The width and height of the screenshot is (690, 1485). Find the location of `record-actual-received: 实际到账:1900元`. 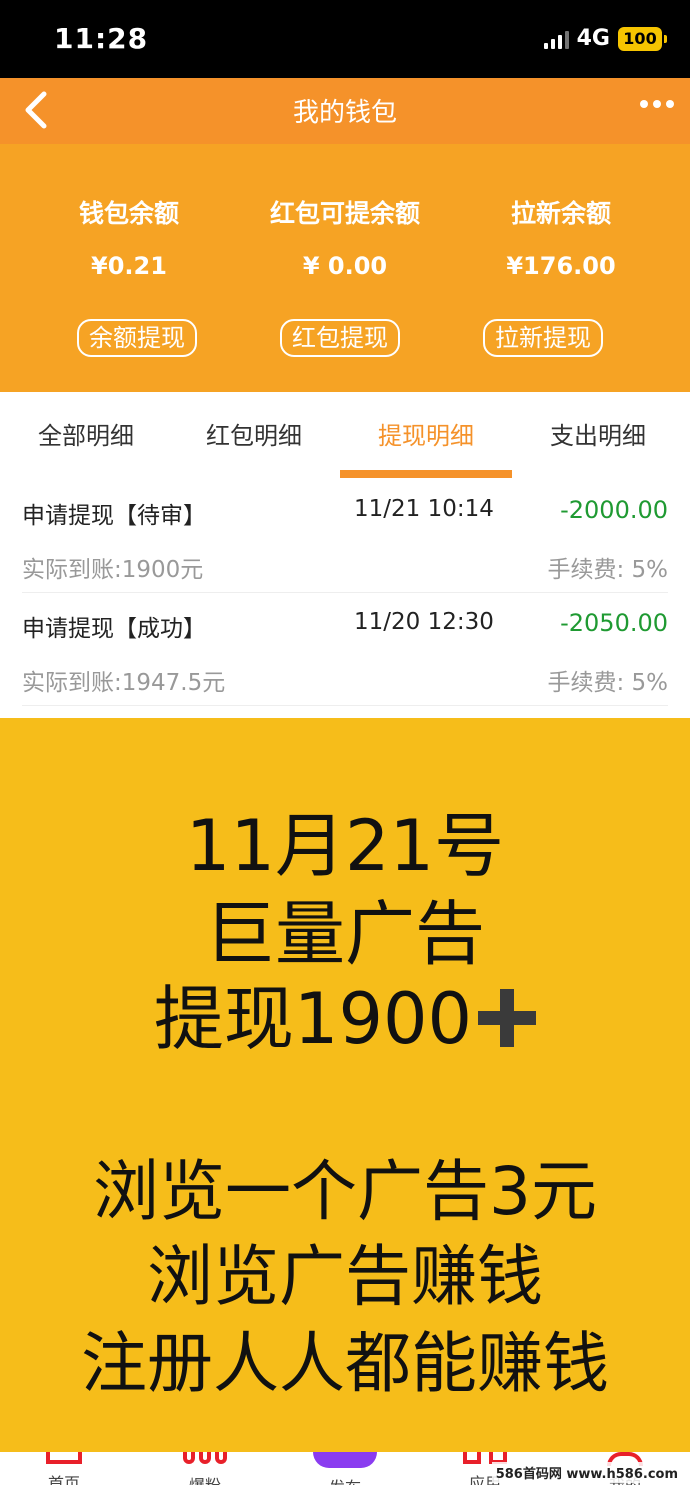

record-actual-received: 实际到账:1900元 is located at coordinates (113, 570).